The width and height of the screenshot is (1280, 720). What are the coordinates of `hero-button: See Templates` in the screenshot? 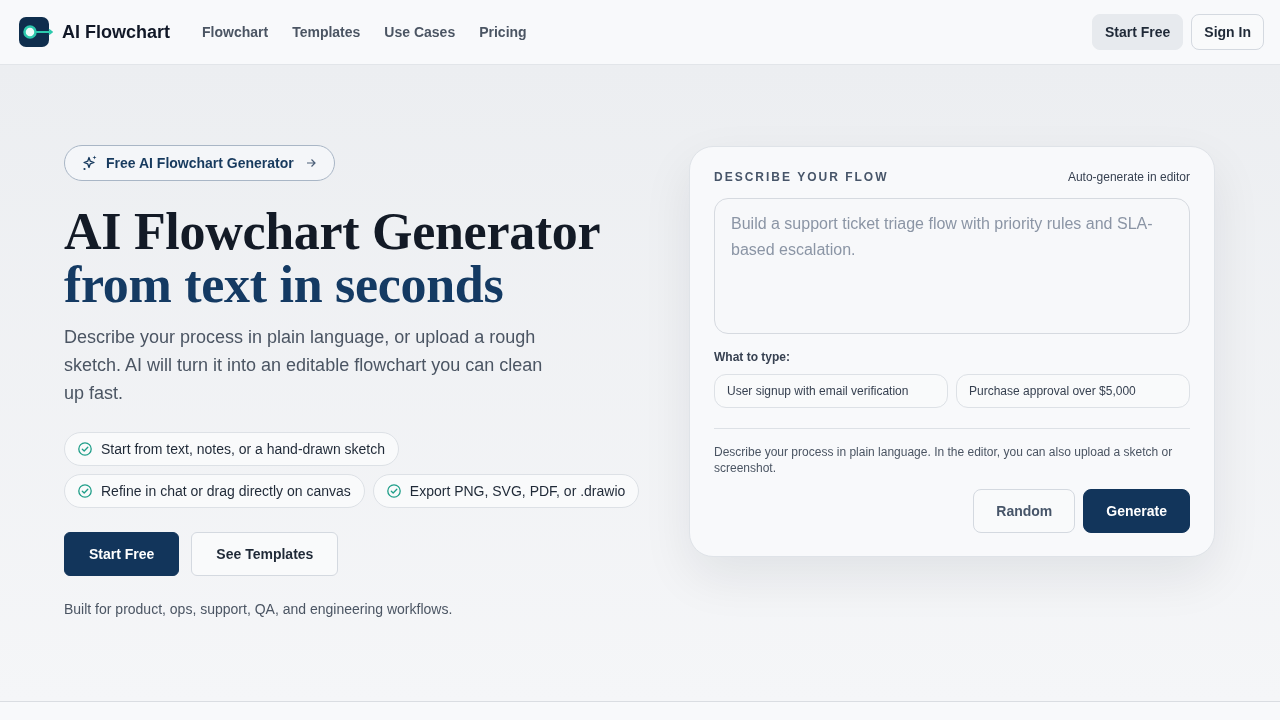 It's located at (265, 554).